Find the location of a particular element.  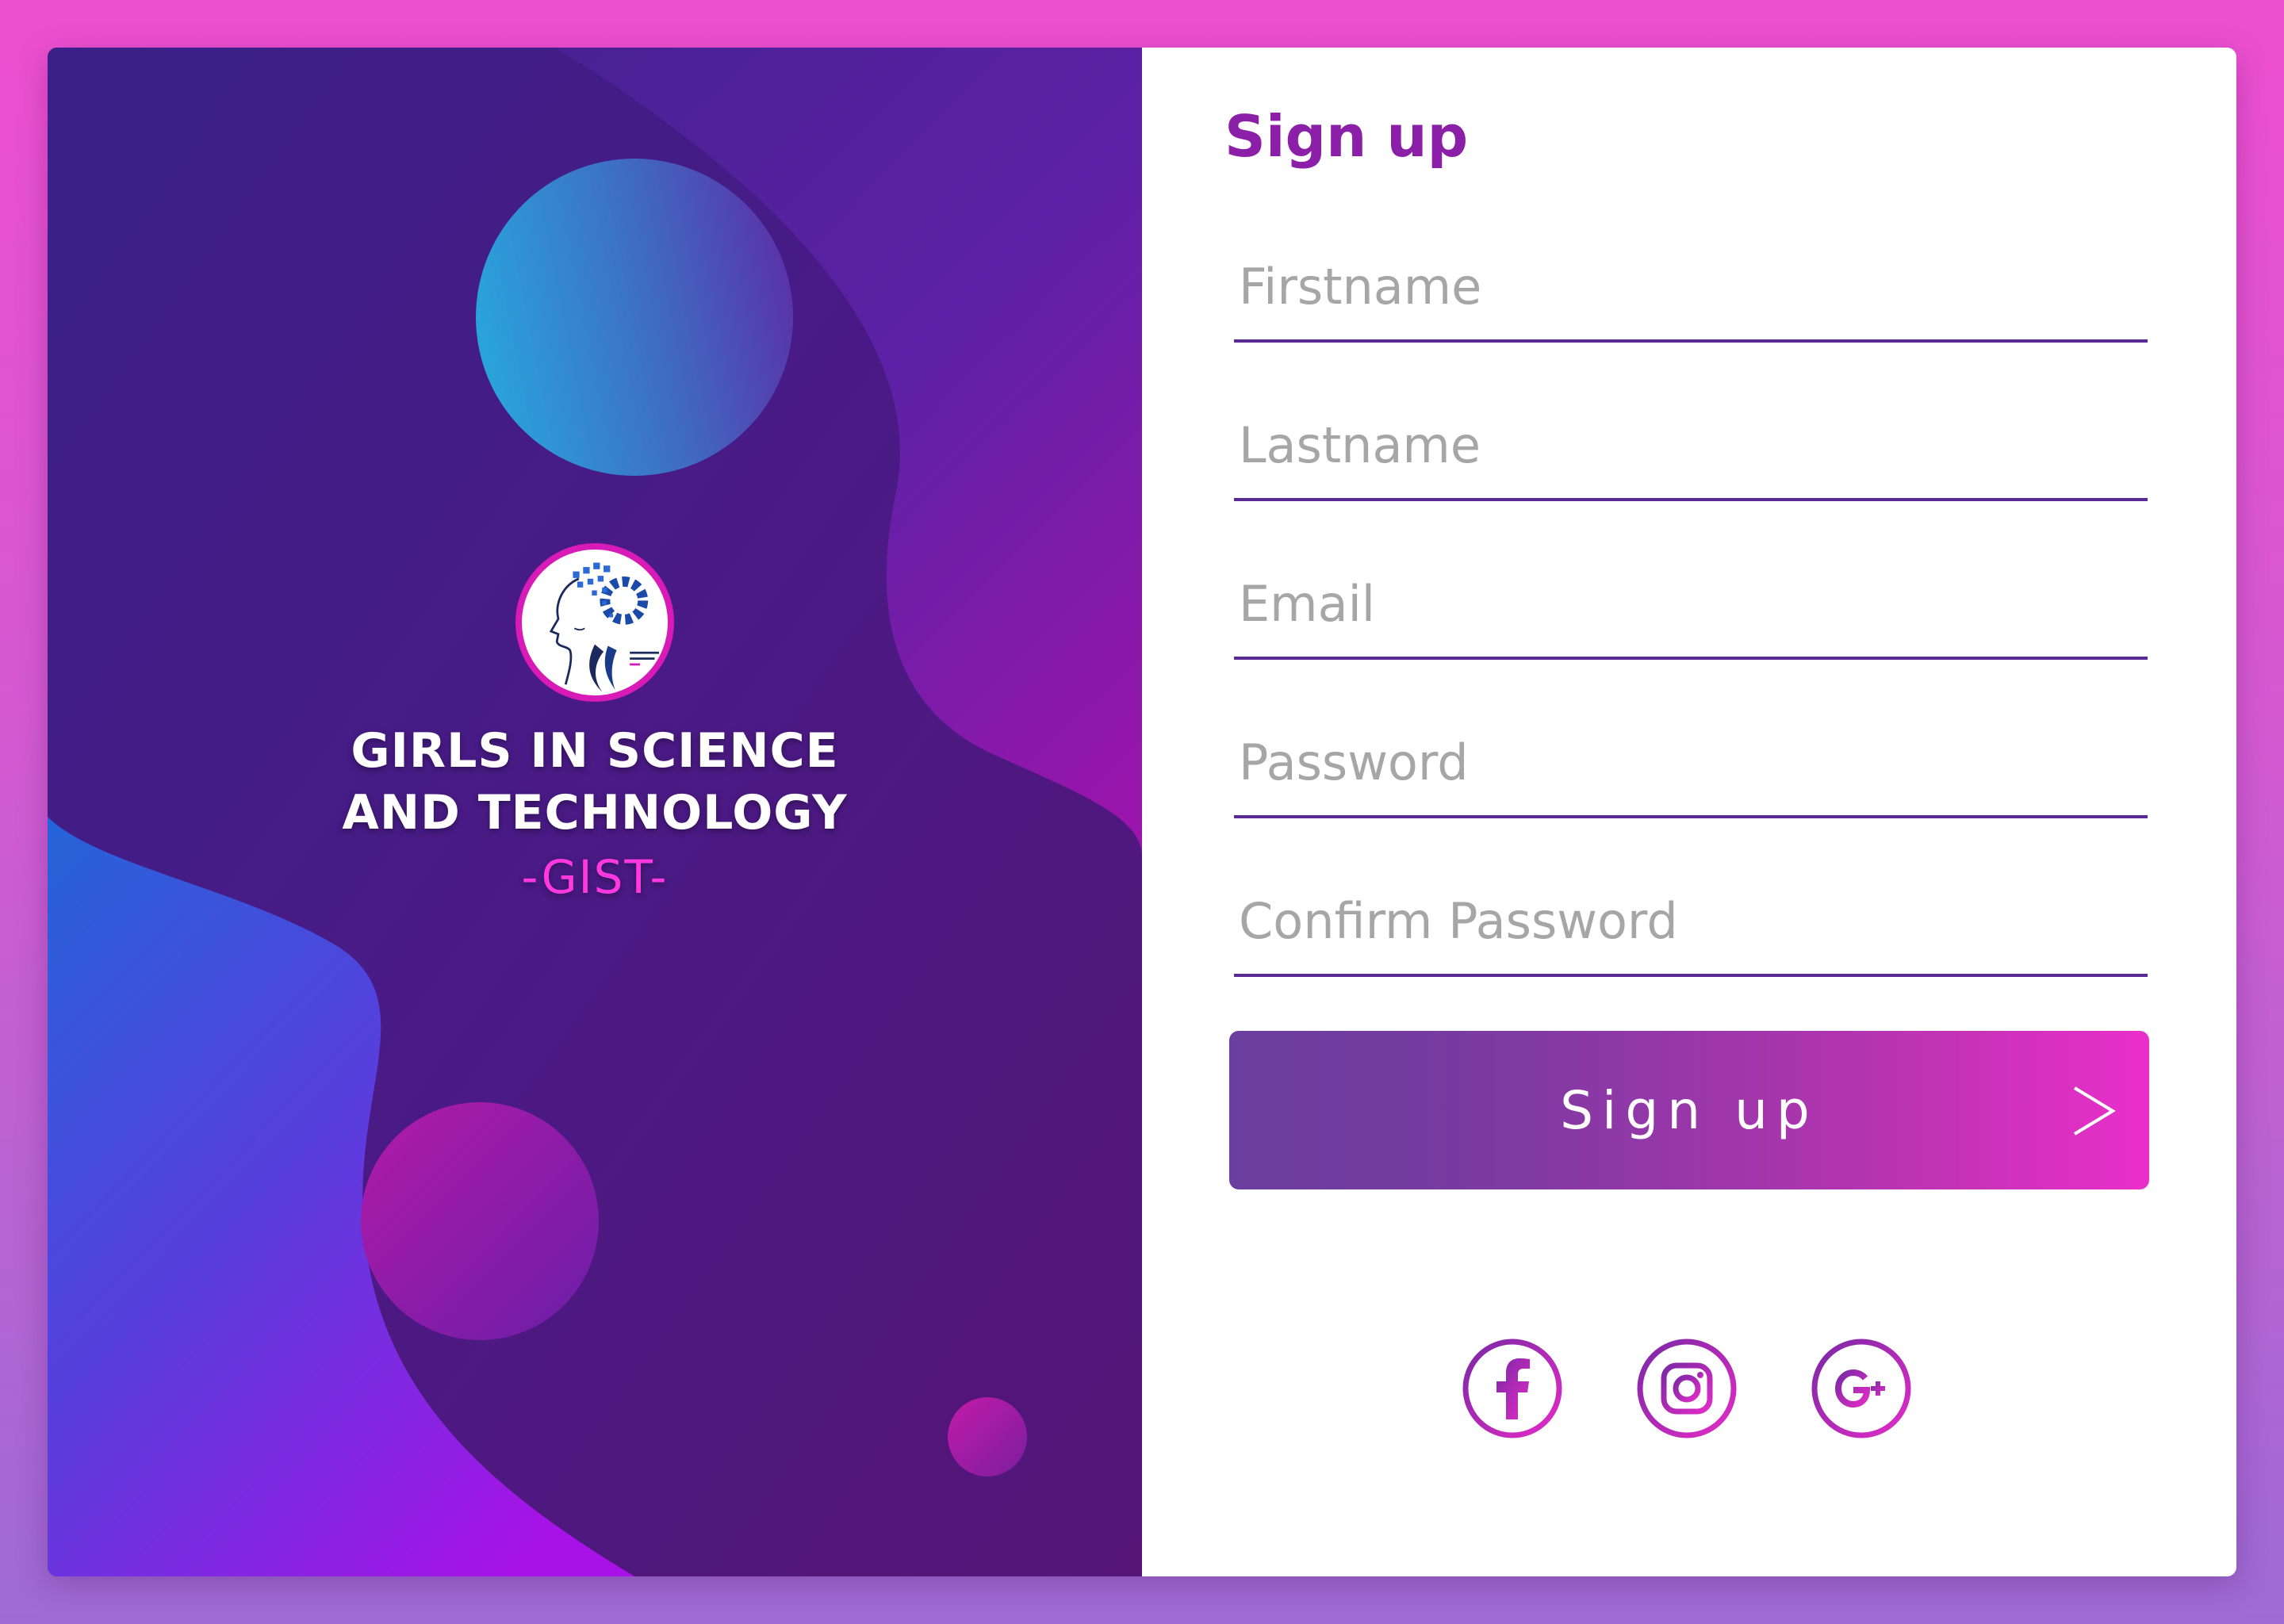

signup-button: Sign up is located at coordinates (1689, 1110).